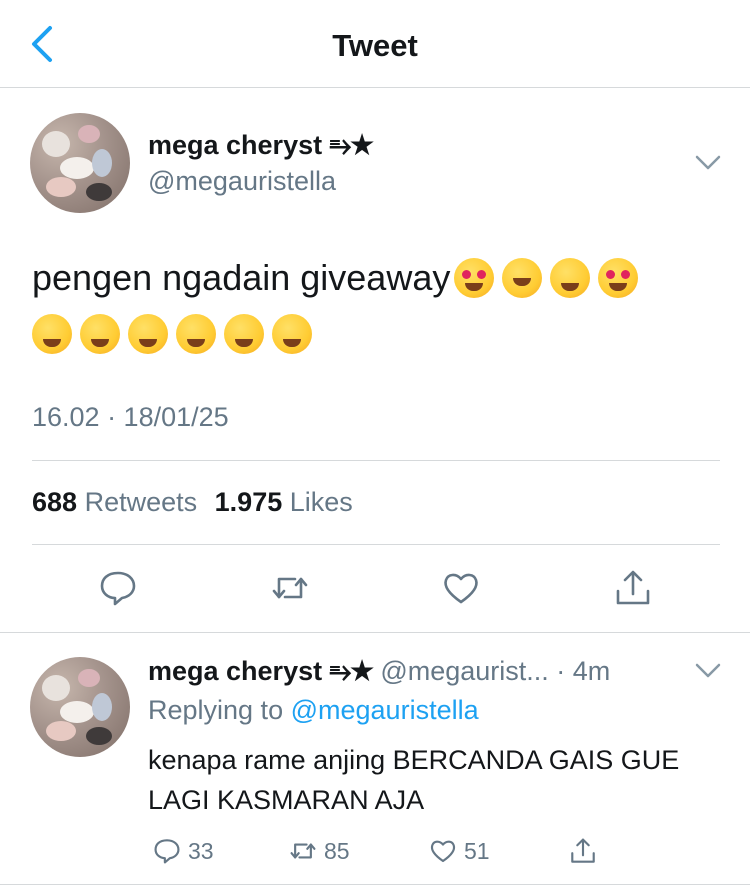 This screenshot has width=750, height=885. What do you see at coordinates (118, 588) in the screenshot?
I see `reply-comment-icon` at bounding box center [118, 588].